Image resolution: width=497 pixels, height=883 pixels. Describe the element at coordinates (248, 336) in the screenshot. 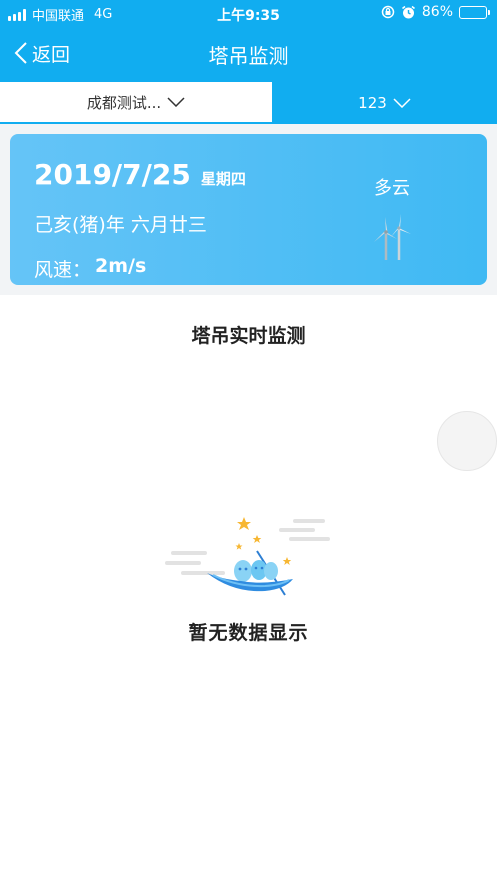

I see `section-title: 塔吊实时监测` at that location.